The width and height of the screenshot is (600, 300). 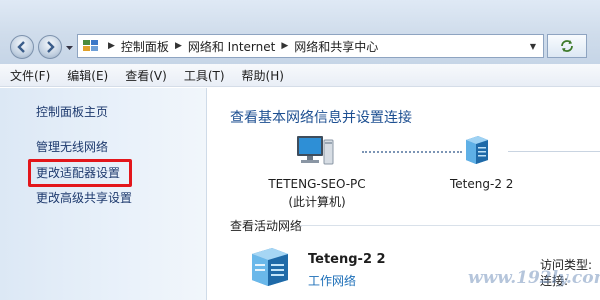 What do you see at coordinates (91, 46) in the screenshot?
I see `control-panel-icon` at bounding box center [91, 46].